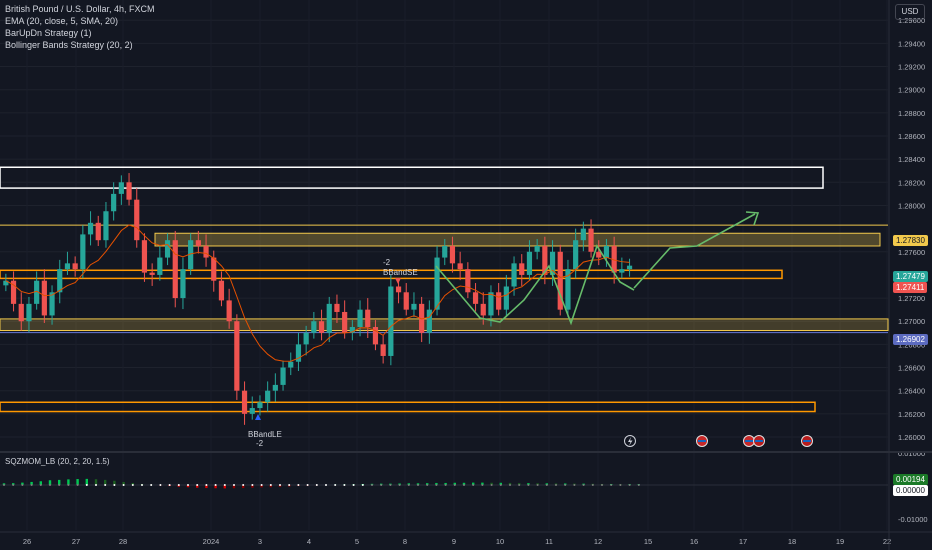 The width and height of the screenshot is (932, 550). Describe the element at coordinates (398, 281) in the screenshot. I see `short-signal-arrow` at that location.